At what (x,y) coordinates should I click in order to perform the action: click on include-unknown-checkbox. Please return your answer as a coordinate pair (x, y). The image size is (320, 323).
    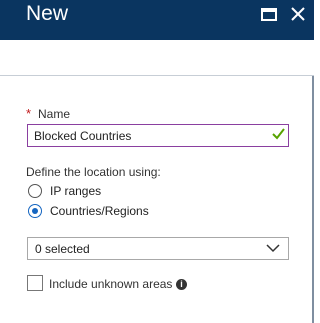
    Looking at the image, I should click on (35, 283).